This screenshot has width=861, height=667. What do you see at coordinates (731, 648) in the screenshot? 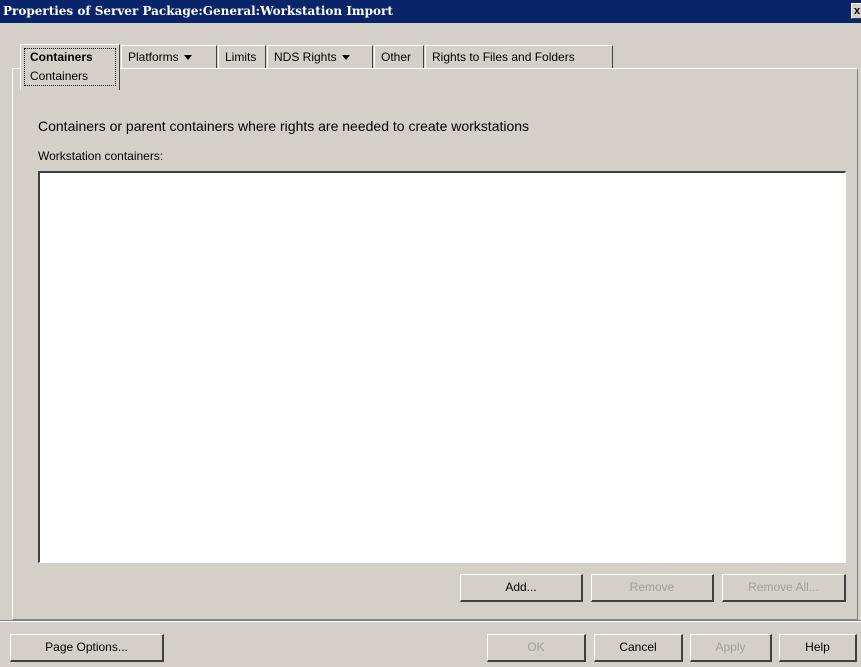
I see `apply-button: Apply` at bounding box center [731, 648].